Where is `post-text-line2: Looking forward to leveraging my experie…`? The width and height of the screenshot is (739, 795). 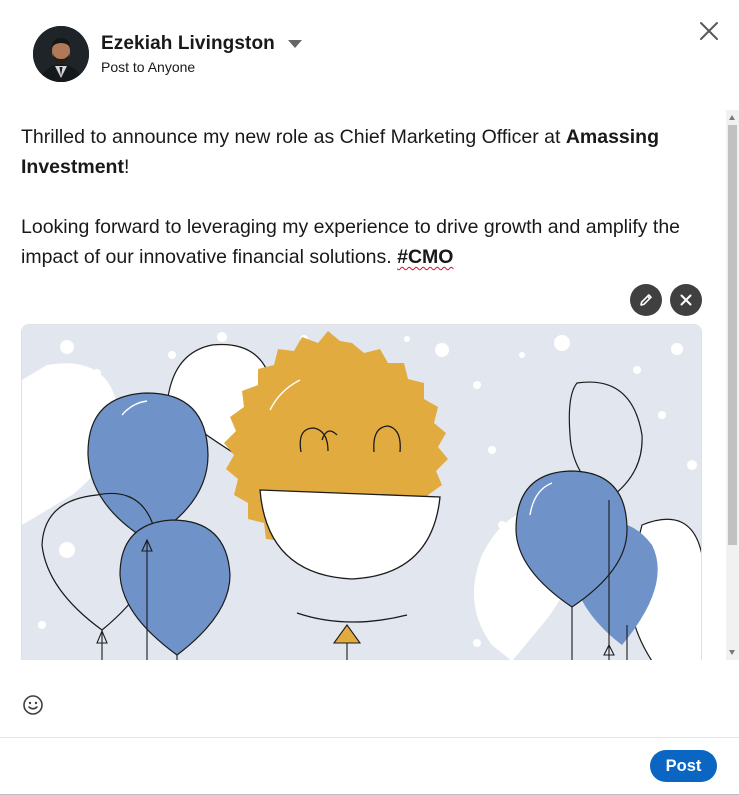
post-text-line2: Looking forward to leveraging my experie… is located at coordinates (351, 242).